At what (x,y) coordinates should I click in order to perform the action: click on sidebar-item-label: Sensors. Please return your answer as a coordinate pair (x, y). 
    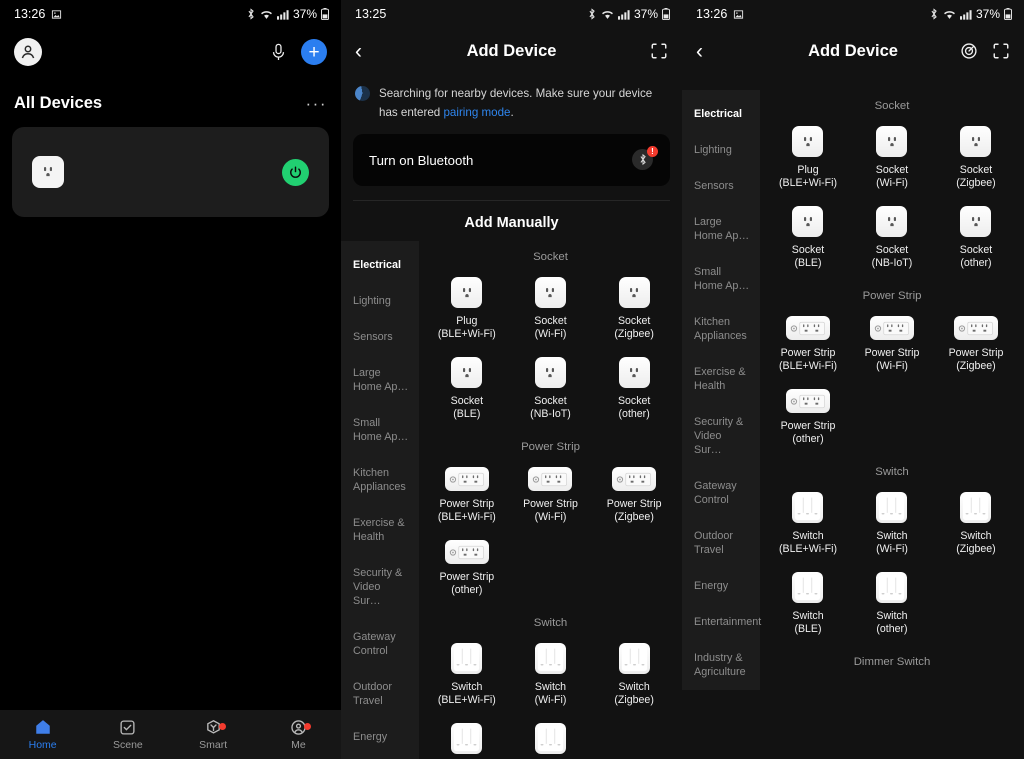
    Looking at the image, I should click on (714, 186).